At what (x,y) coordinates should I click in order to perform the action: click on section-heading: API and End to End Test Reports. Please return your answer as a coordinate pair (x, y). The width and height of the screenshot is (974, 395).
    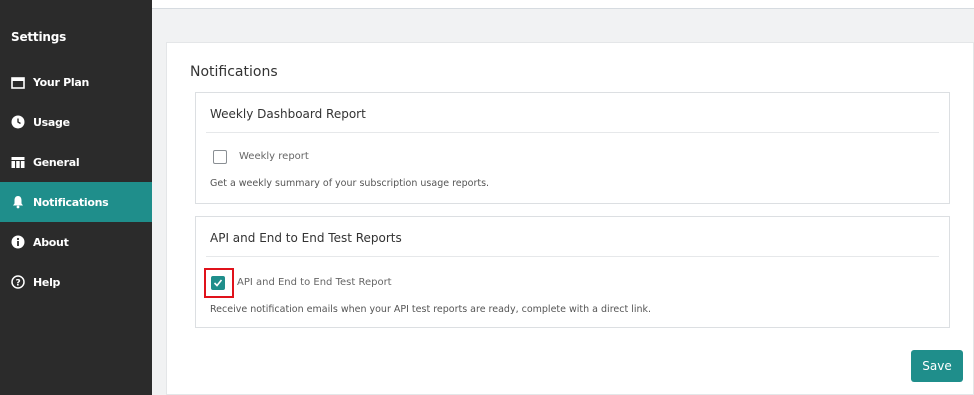
    Looking at the image, I should click on (306, 238).